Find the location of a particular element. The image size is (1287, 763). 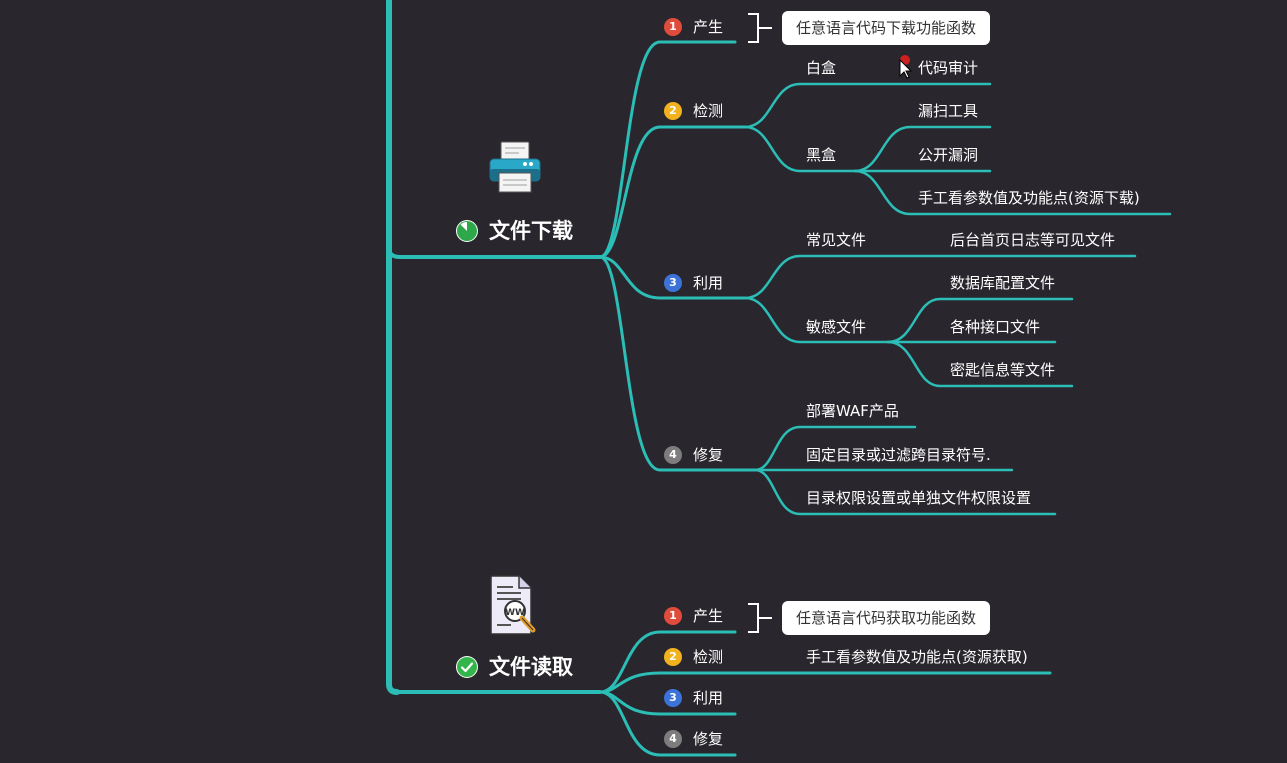

www-document-search-icon: WW is located at coordinates (513, 605).